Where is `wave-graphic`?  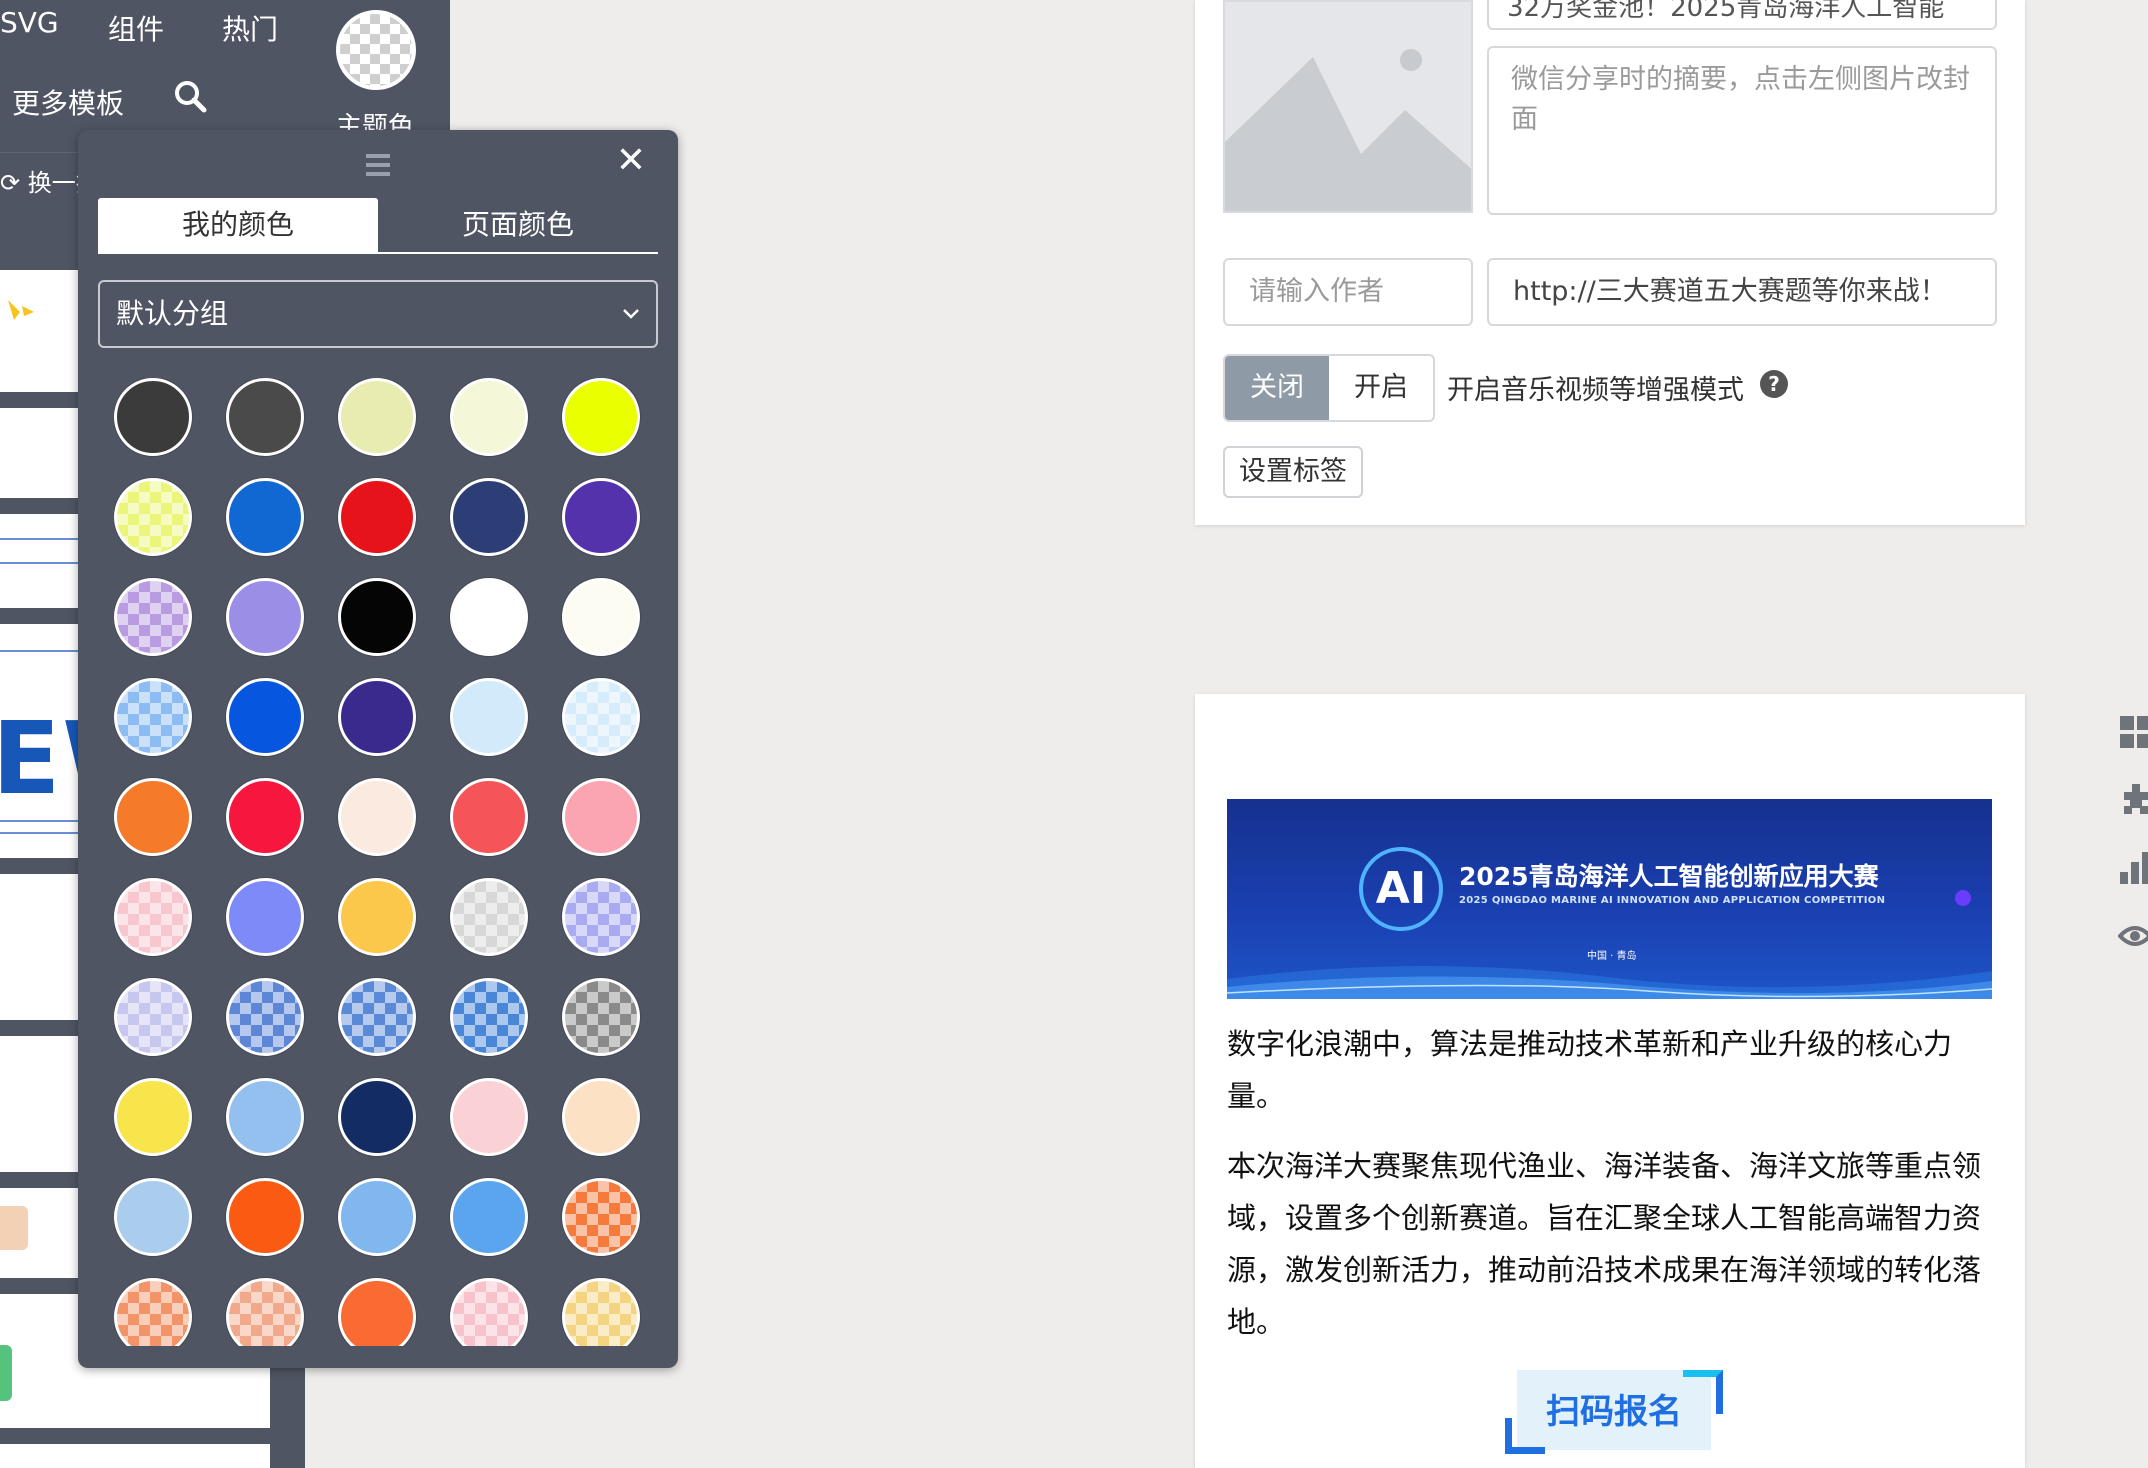 wave-graphic is located at coordinates (1609, 982).